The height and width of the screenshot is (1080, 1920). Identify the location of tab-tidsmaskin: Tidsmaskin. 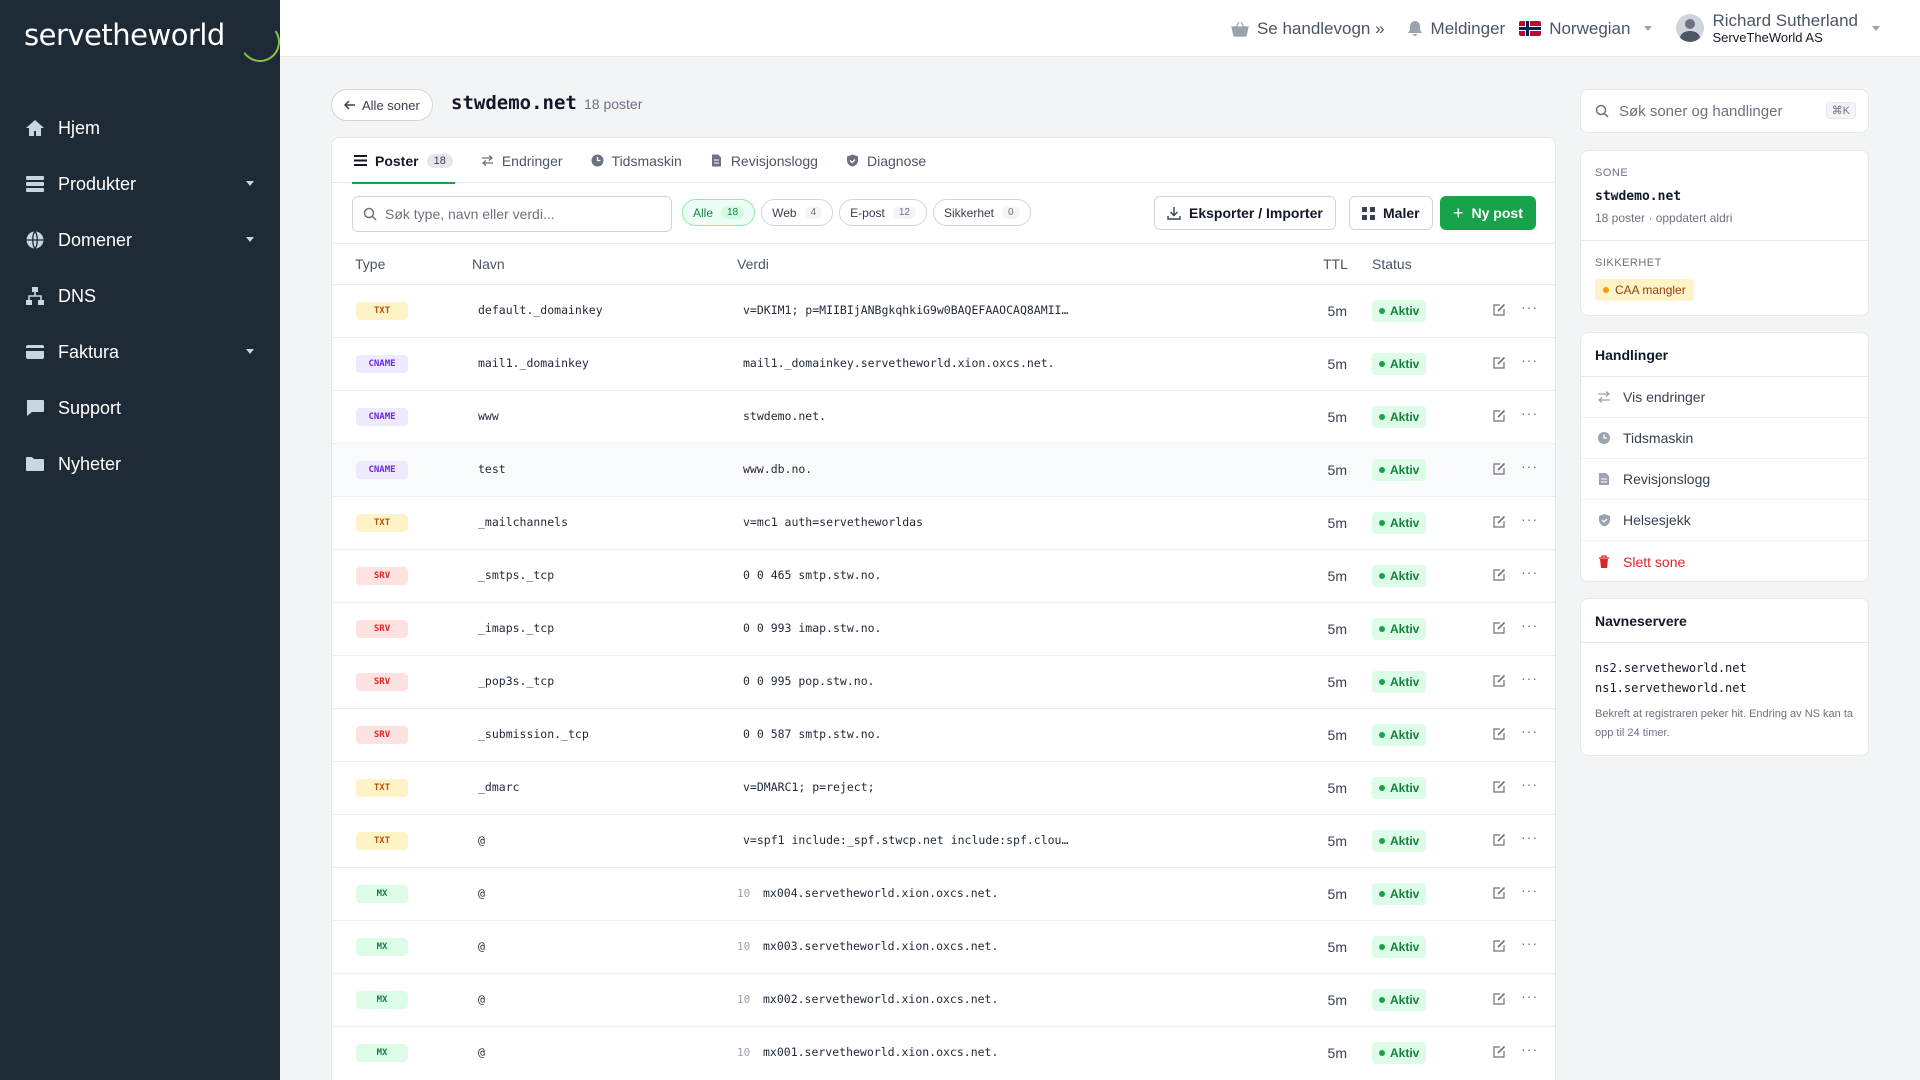
(636, 160).